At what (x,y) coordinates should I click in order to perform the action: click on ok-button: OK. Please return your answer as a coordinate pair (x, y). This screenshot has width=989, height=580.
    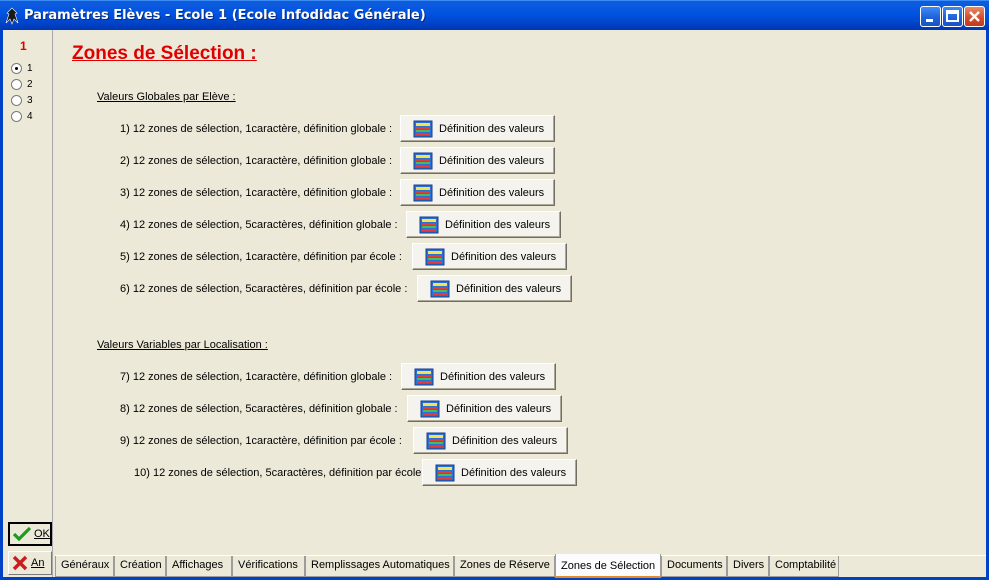
    Looking at the image, I should click on (30, 534).